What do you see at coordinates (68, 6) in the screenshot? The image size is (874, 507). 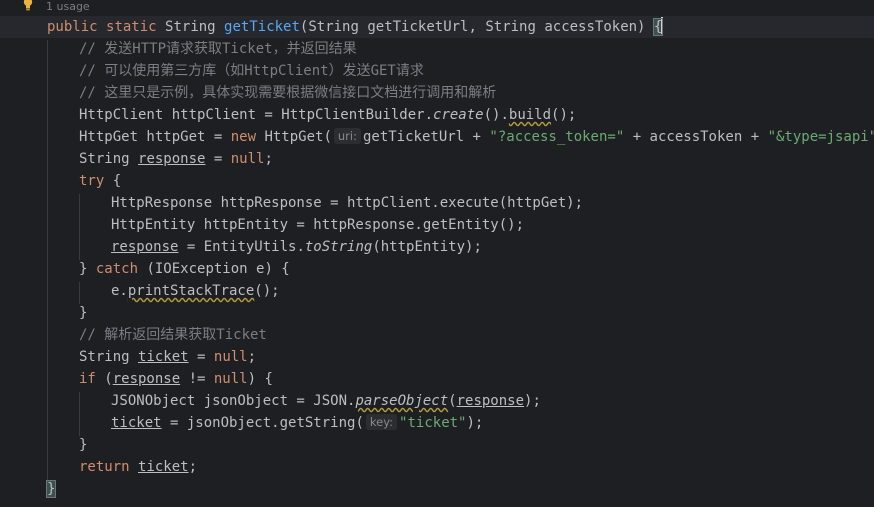 I see `usage-count: 1 usage` at bounding box center [68, 6].